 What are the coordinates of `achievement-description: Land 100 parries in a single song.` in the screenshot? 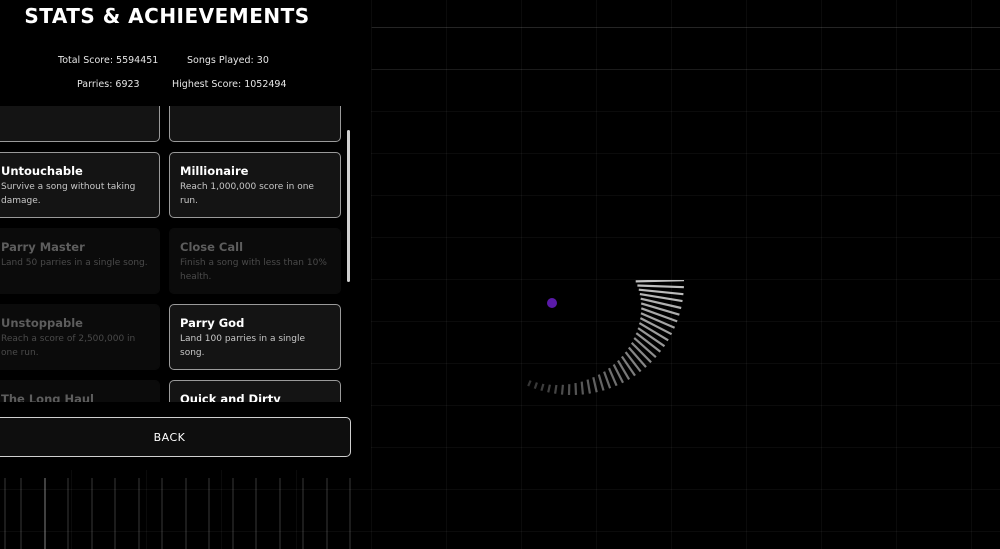 It's located at (242, 346).